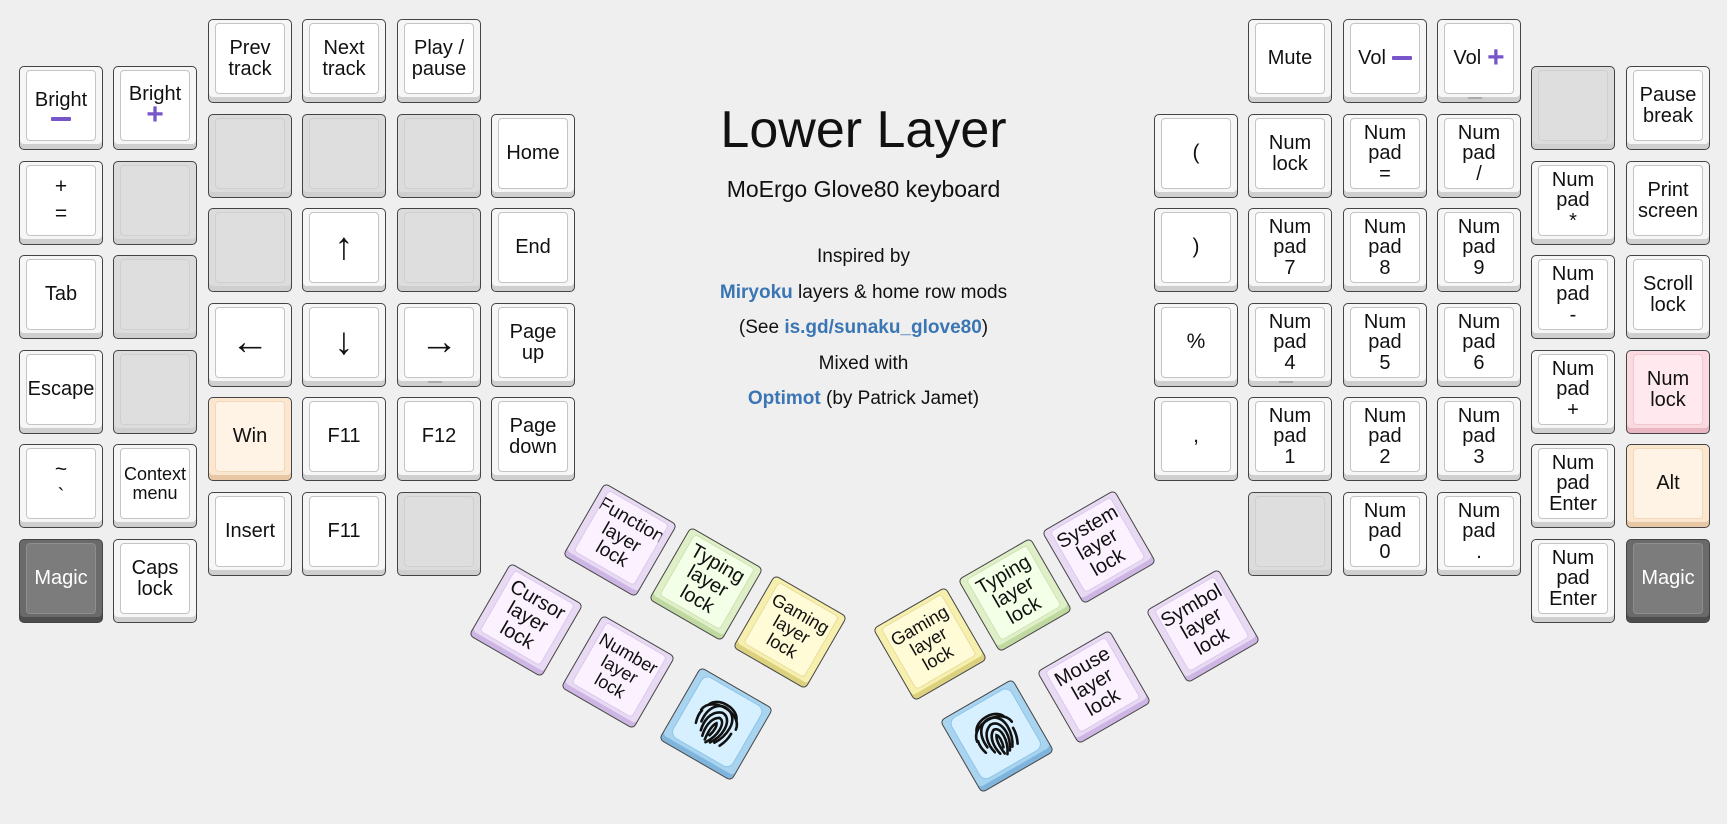  Describe the element at coordinates (1479, 61) in the screenshot. I see `key-vol-plus: Vol +` at that location.